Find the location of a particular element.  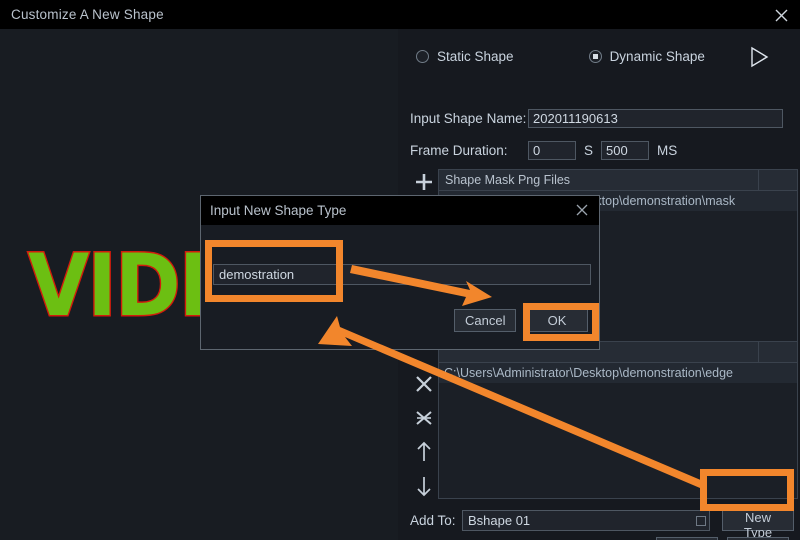

modal-titlebar: Input New Shape Type is located at coordinates (400, 210).